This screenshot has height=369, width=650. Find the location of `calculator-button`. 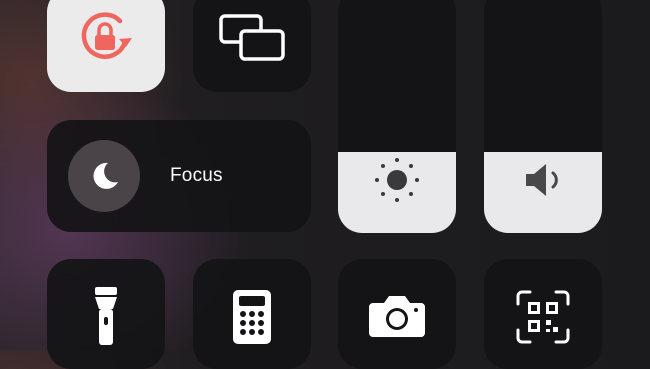

calculator-button is located at coordinates (252, 314).